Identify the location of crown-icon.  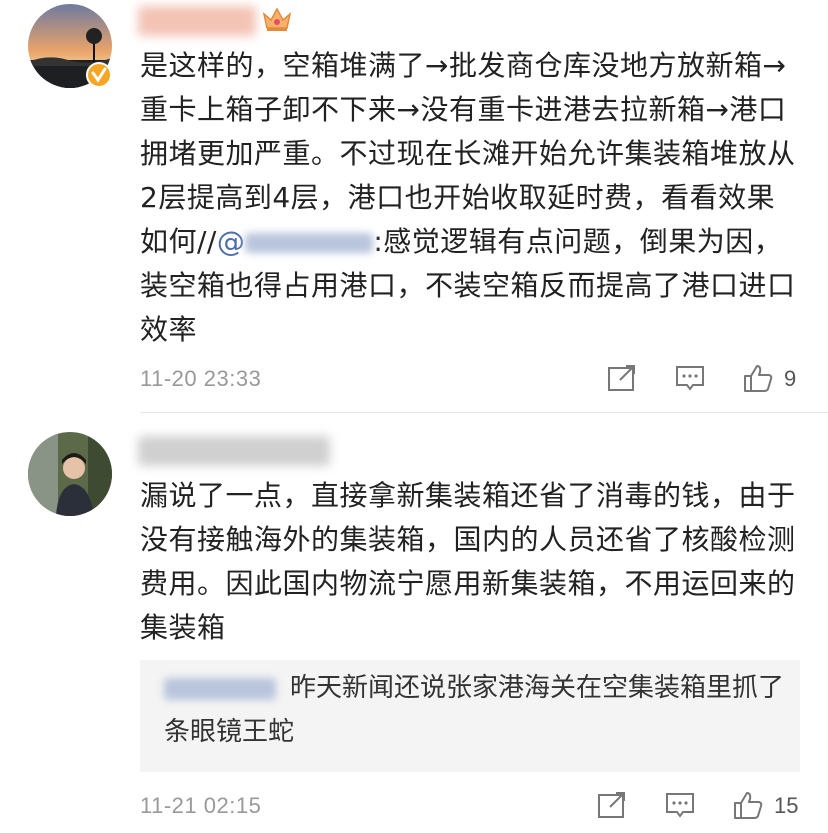
(277, 19).